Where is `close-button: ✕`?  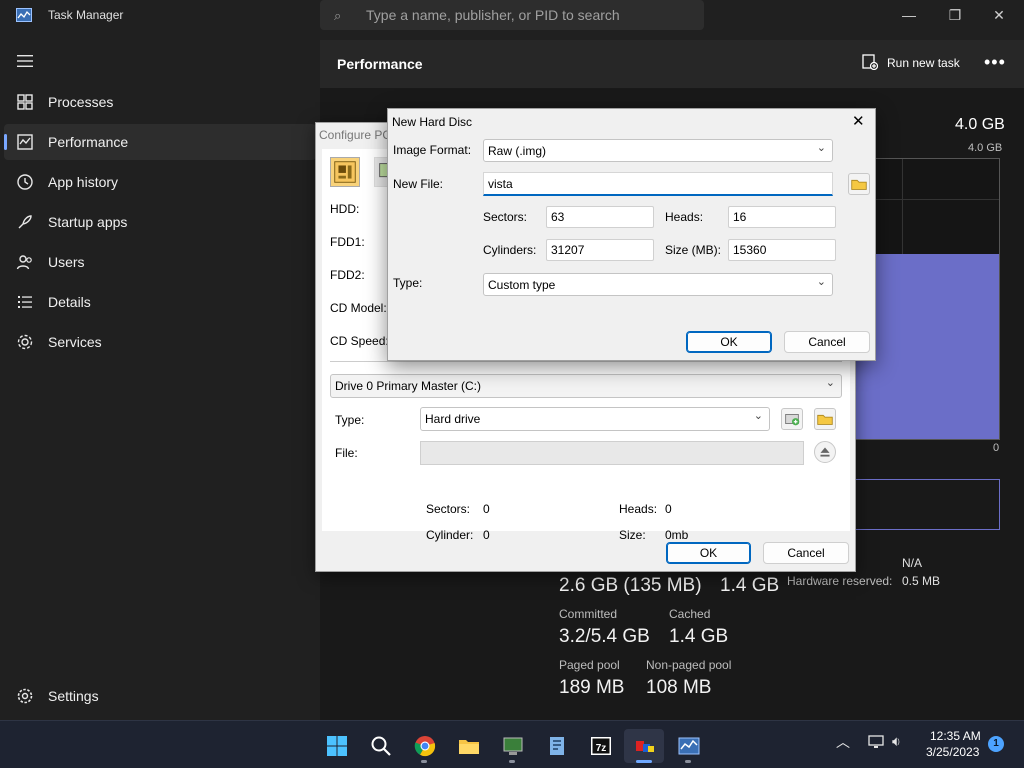
close-button: ✕ is located at coordinates (999, 15).